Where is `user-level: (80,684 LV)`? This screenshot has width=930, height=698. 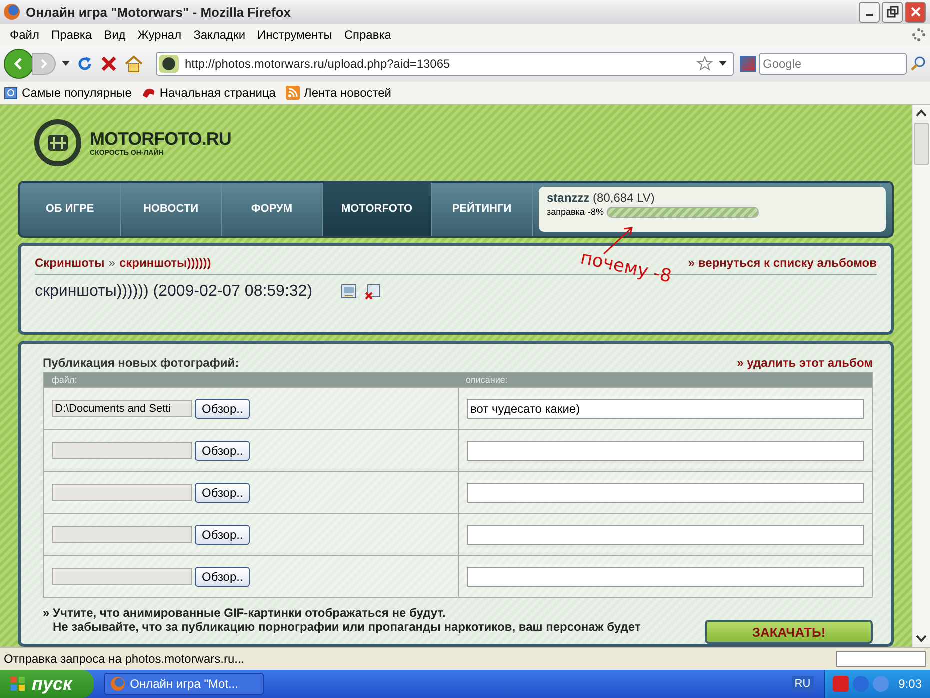 user-level: (80,684 LV) is located at coordinates (624, 197).